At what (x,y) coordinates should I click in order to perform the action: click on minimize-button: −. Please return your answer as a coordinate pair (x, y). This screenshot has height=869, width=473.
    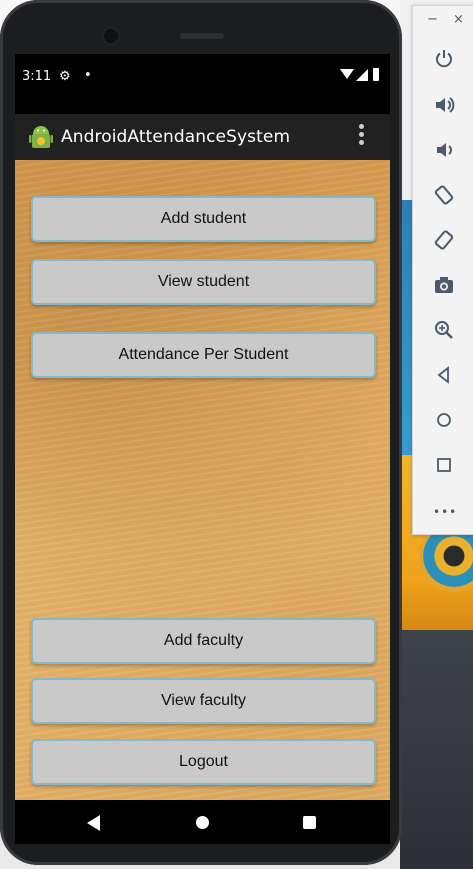
    Looking at the image, I should click on (432, 19).